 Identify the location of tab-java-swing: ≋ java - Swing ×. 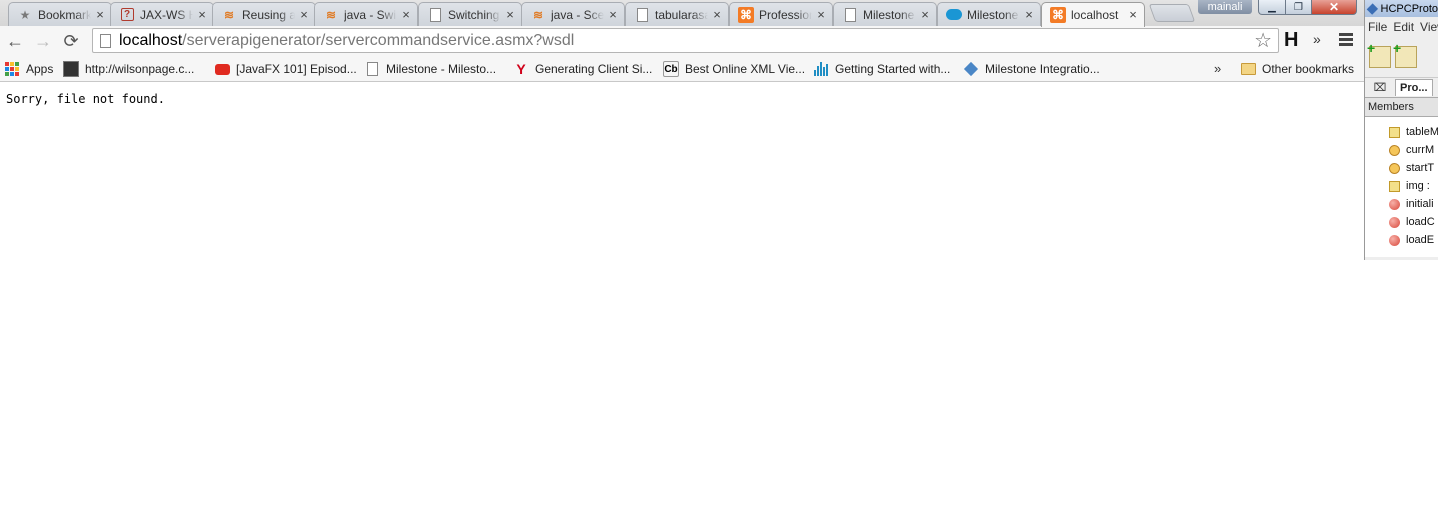
(366, 14).